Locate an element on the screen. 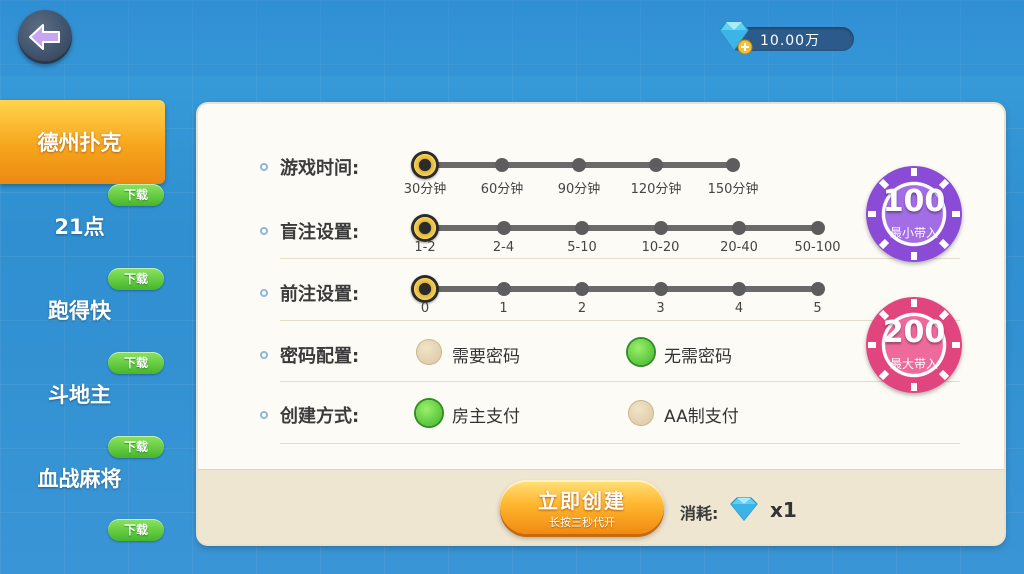  cost-label: 消耗: is located at coordinates (699, 513).